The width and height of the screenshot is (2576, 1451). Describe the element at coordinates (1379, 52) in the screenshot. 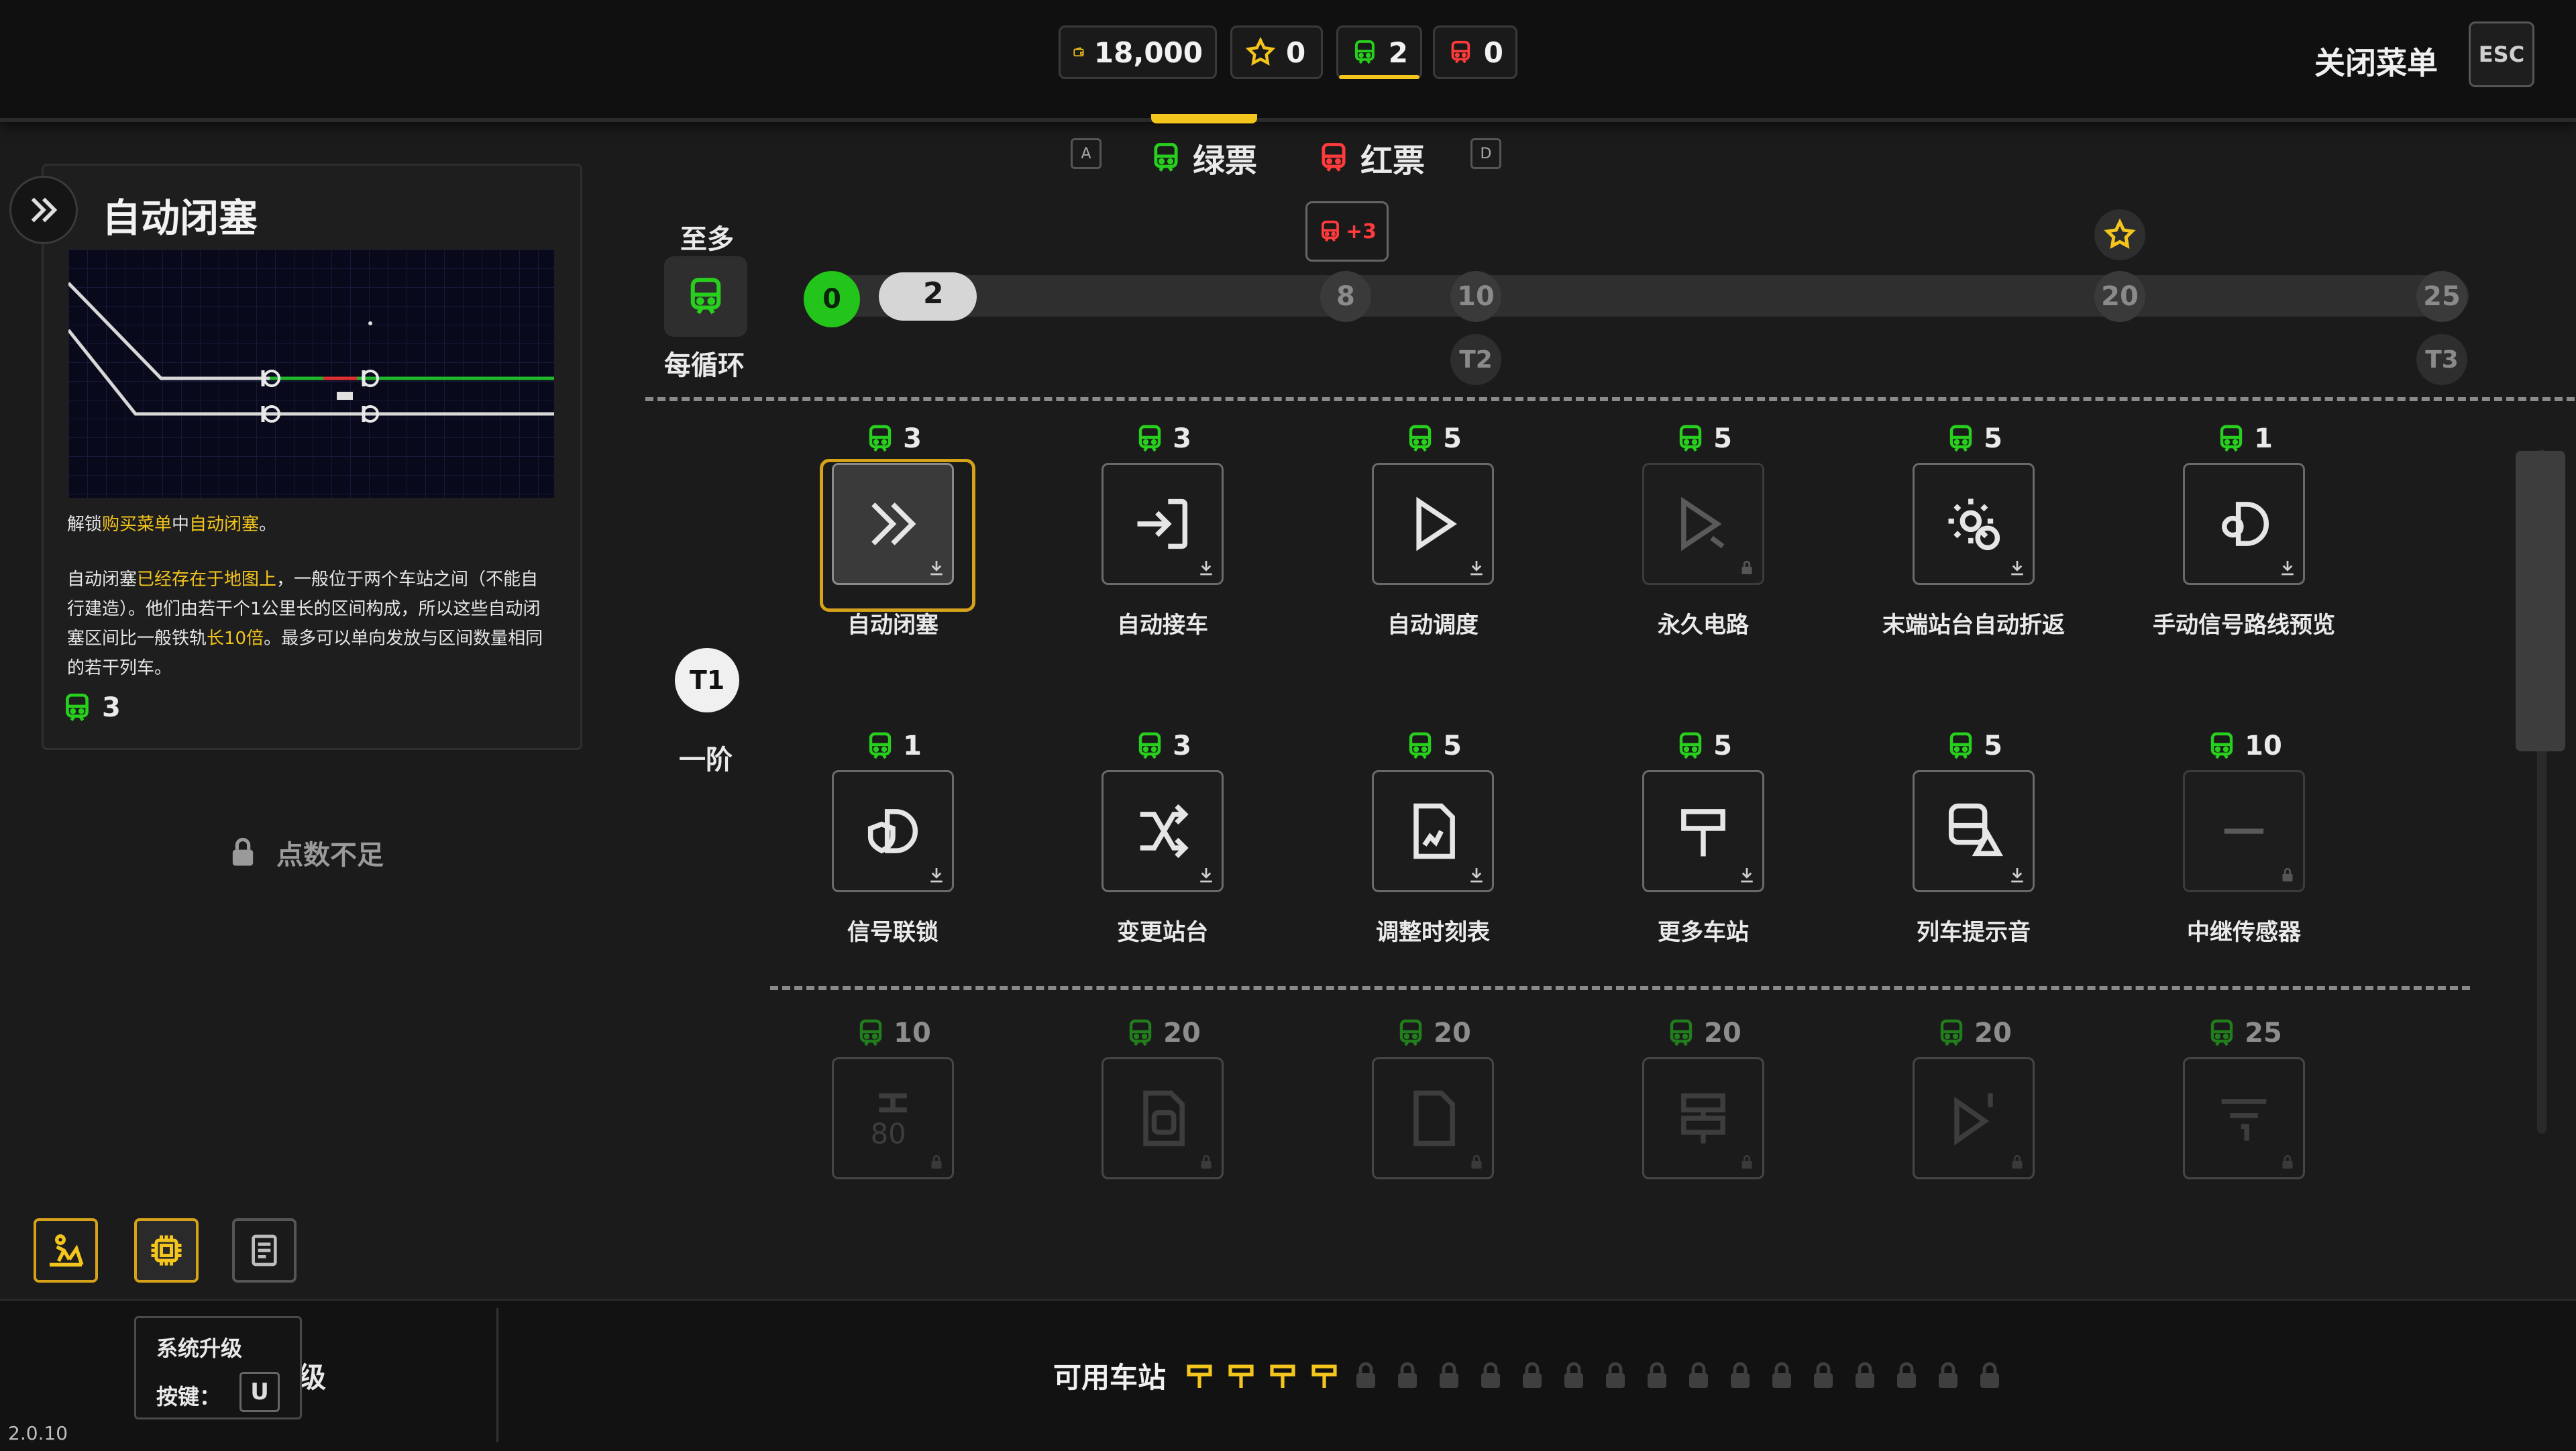

I see `green-ticket-counter: 2` at that location.